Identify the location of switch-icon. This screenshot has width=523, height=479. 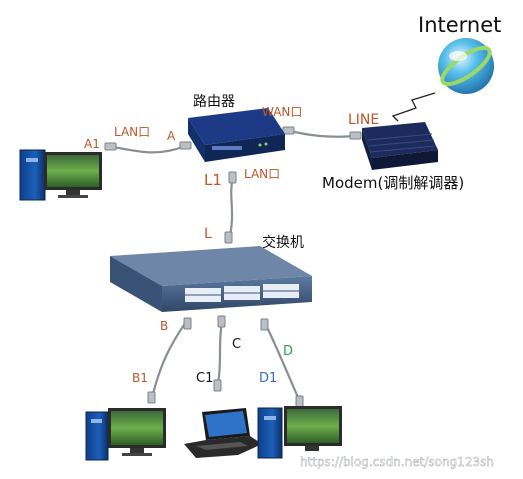
(211, 279).